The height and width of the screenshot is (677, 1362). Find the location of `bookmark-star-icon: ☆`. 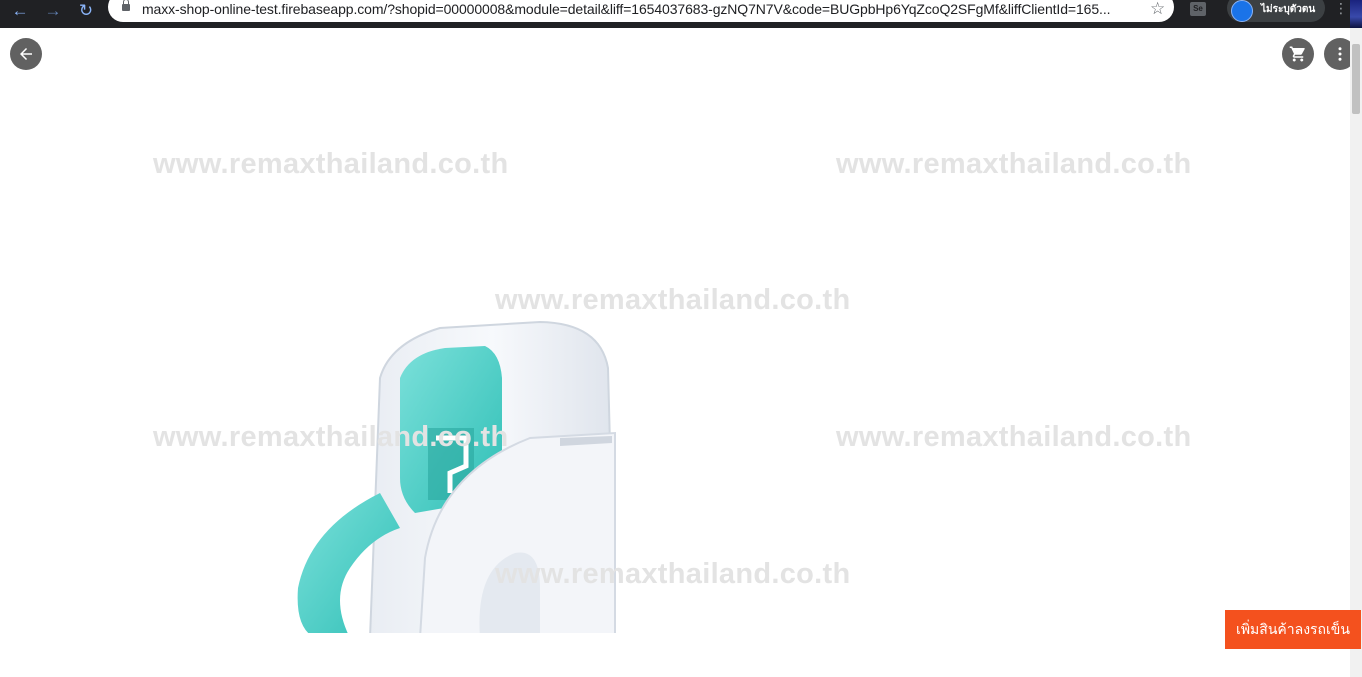

bookmark-star-icon: ☆ is located at coordinates (1157, 9).